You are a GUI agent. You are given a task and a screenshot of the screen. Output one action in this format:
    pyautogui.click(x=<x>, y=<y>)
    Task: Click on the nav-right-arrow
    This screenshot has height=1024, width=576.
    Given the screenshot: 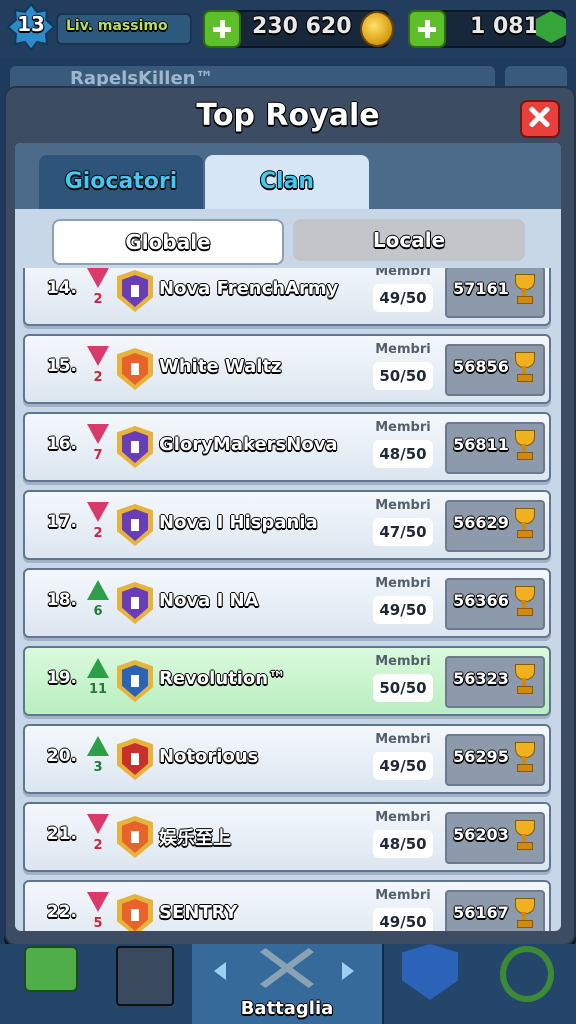 What is the action you would take?
    pyautogui.click(x=348, y=971)
    